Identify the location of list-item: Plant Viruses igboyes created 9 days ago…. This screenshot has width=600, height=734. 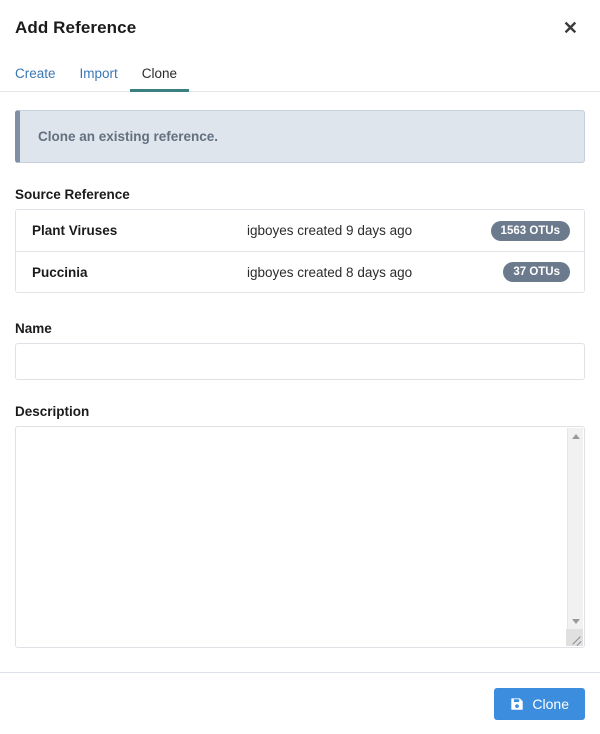
(300, 230).